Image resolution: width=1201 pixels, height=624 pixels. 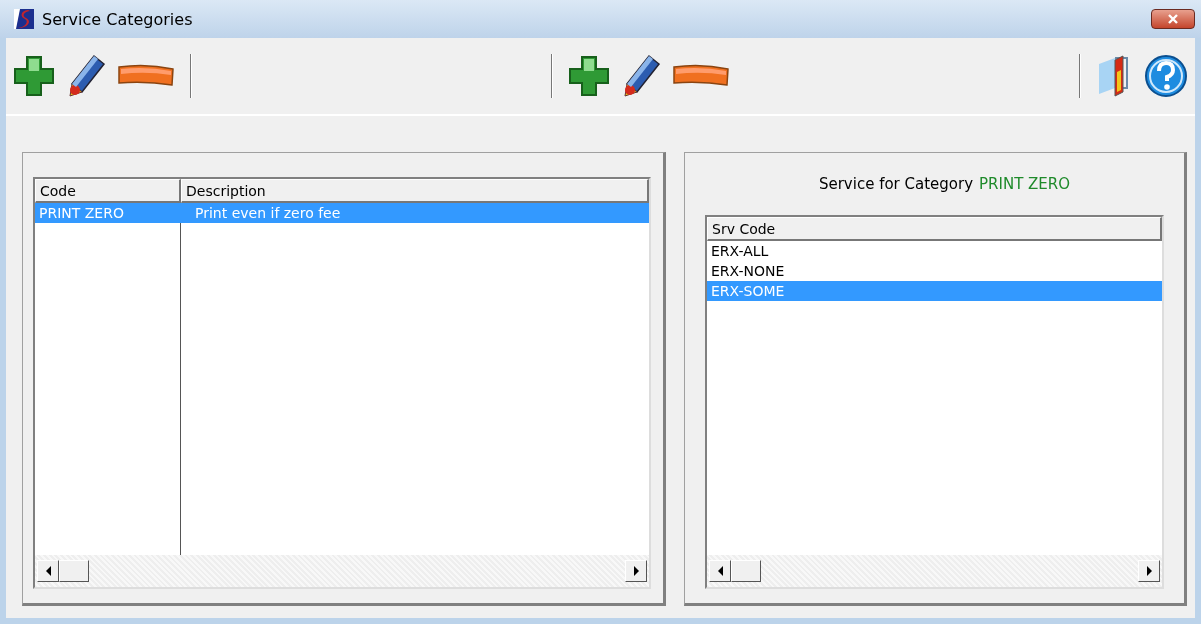 I want to click on column-header: Srv Code, so click(x=934, y=229).